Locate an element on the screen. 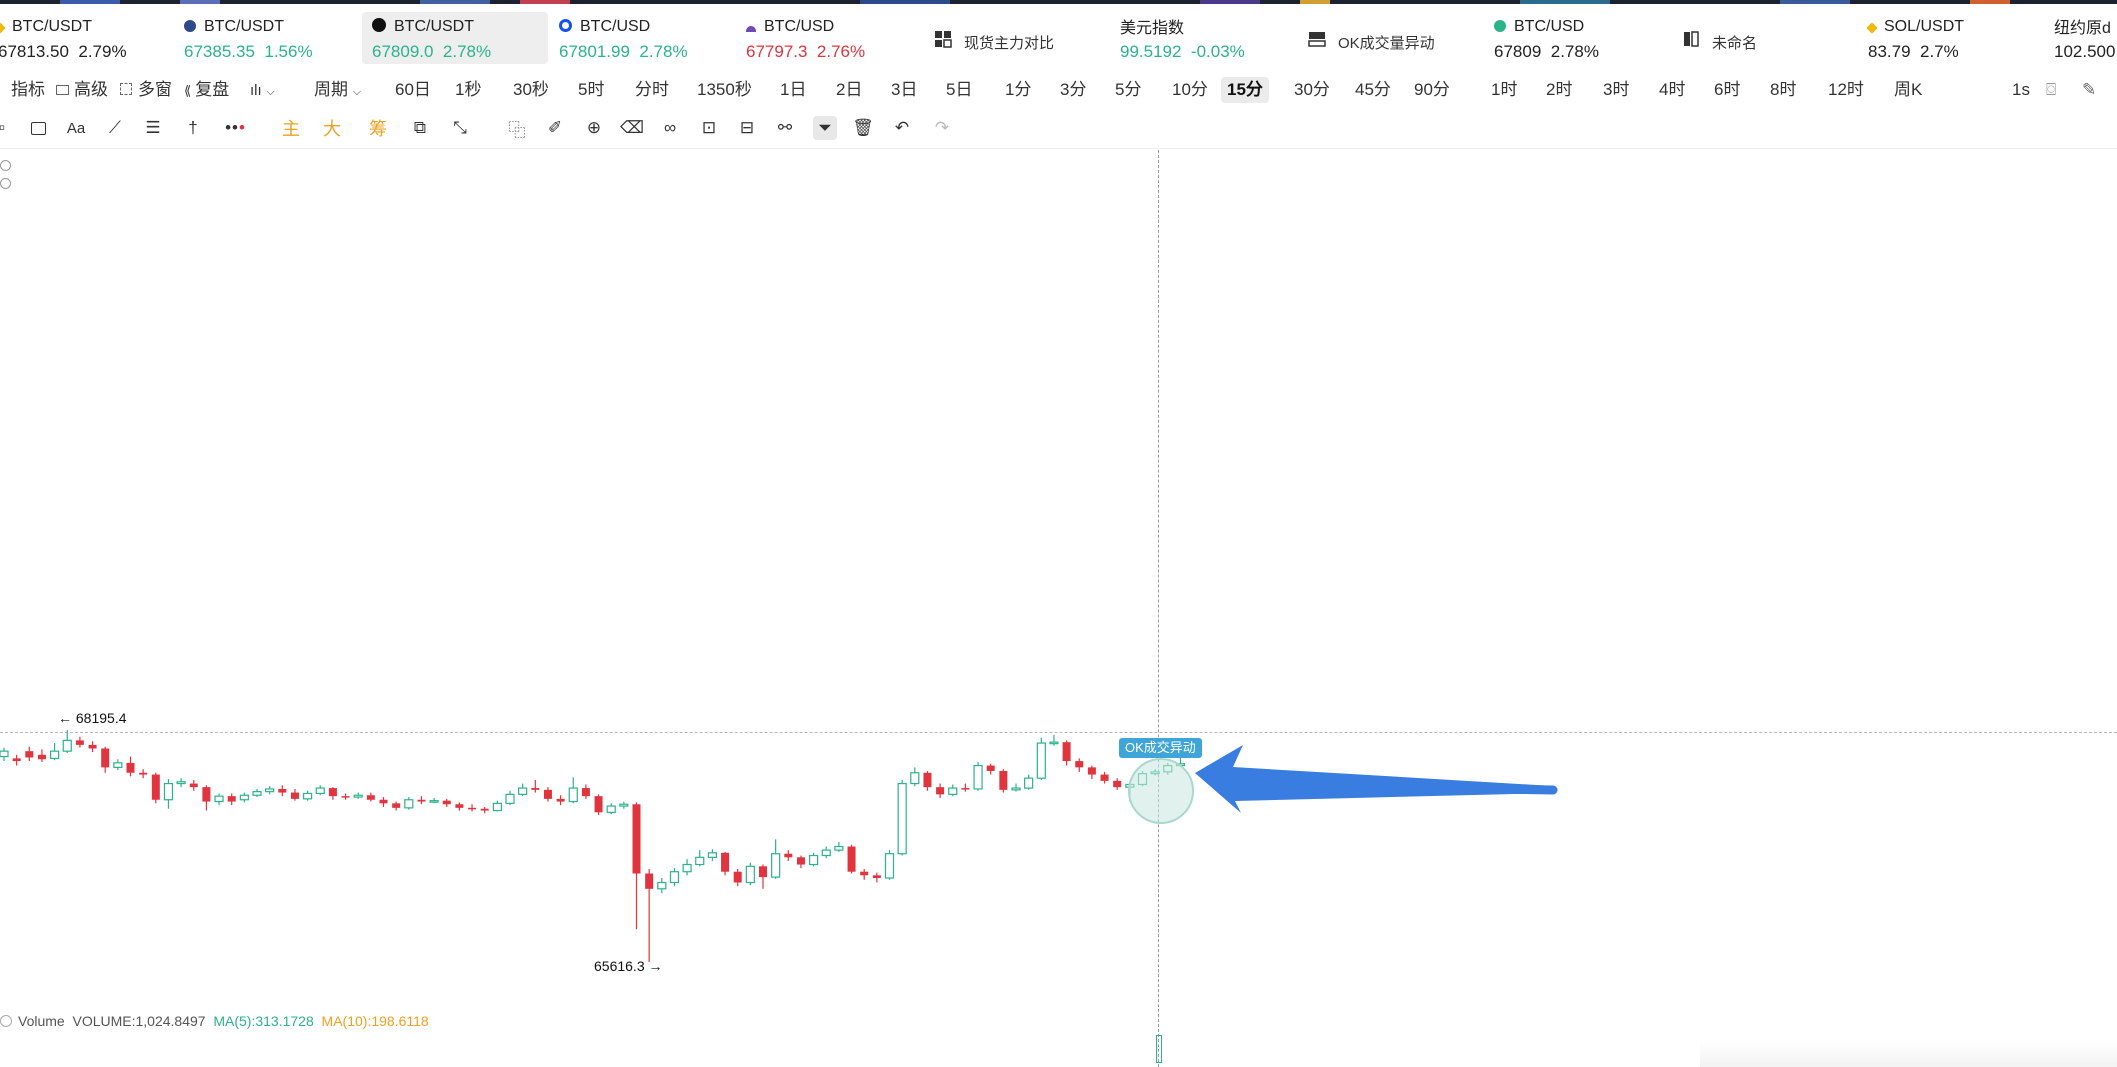 This screenshot has width=2117, height=1067. period-3-button: 5时 is located at coordinates (591, 90).